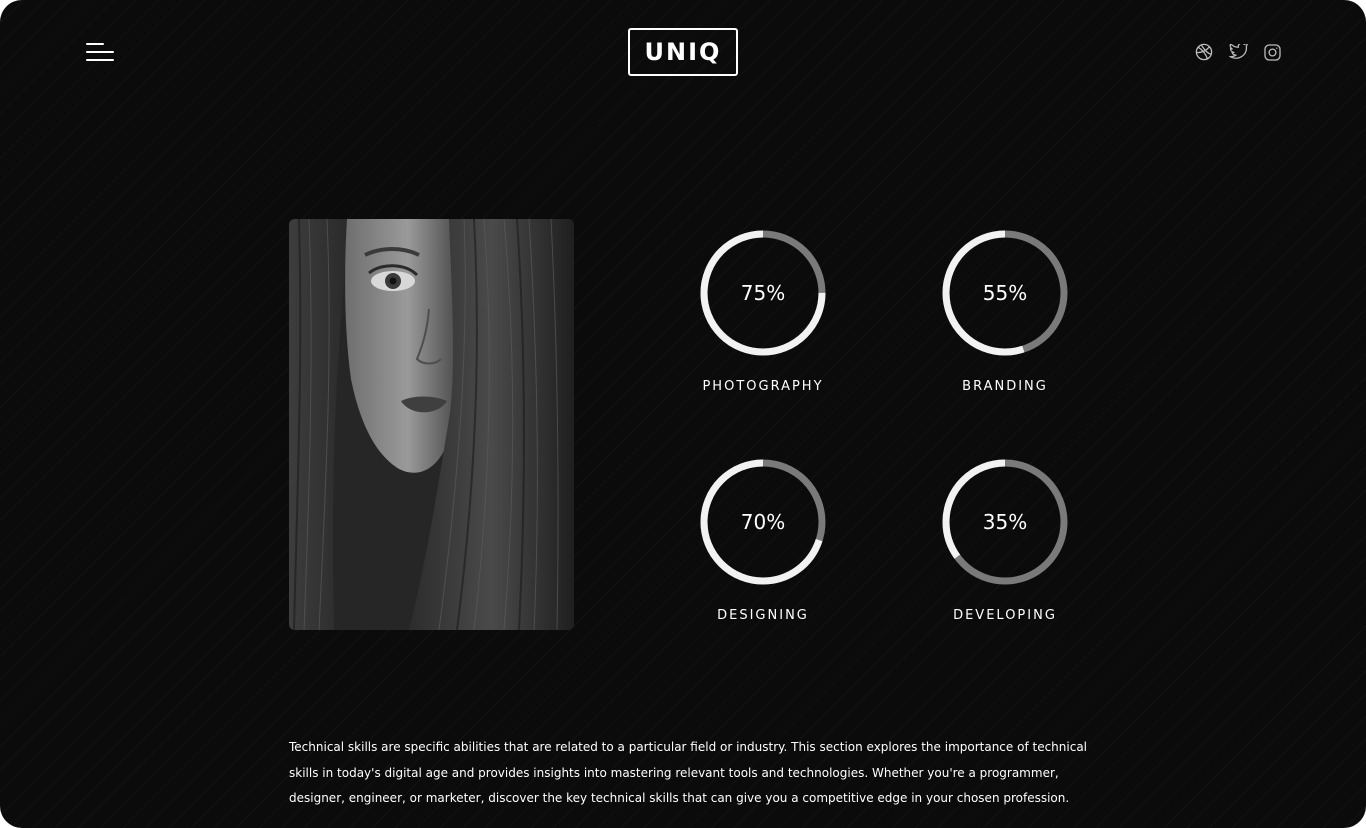 The width and height of the screenshot is (1366, 828). I want to click on skill-percent: 55%, so click(1005, 293).